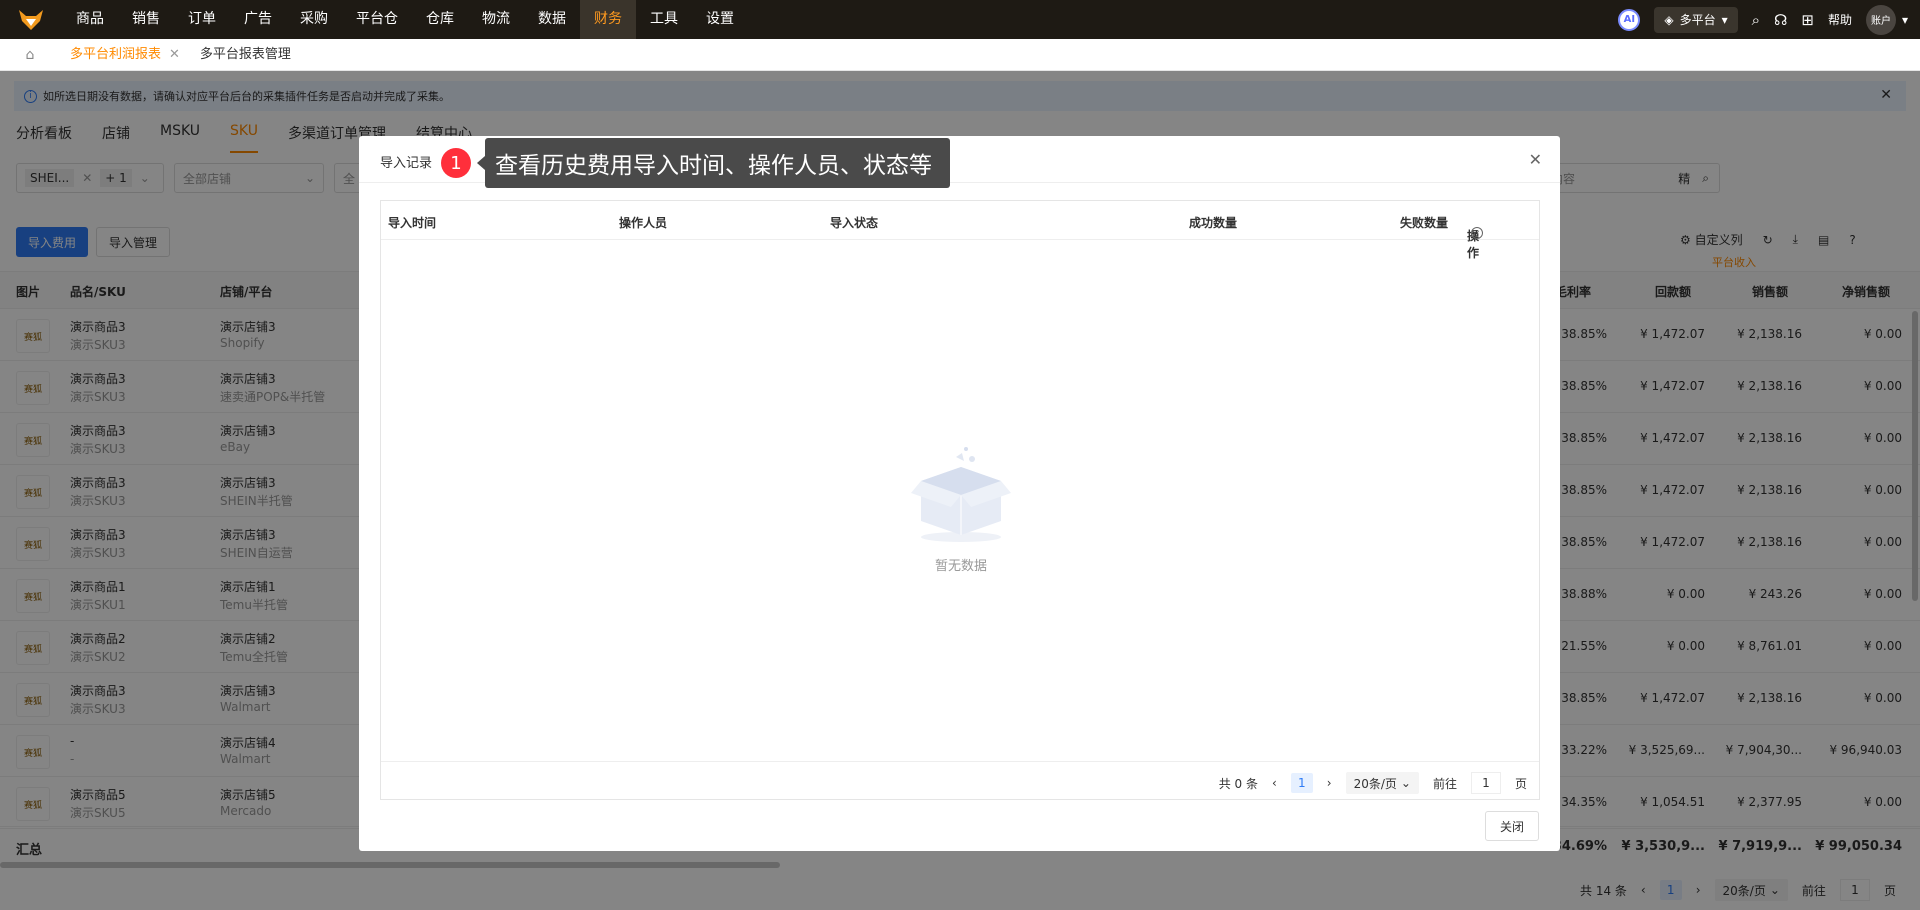 This screenshot has width=1920, height=910. What do you see at coordinates (960, 780) in the screenshot?
I see `modal-pagination: 共 0 条 ‹ 1 › 20条/页 ⌄ 前往 1 页` at bounding box center [960, 780].